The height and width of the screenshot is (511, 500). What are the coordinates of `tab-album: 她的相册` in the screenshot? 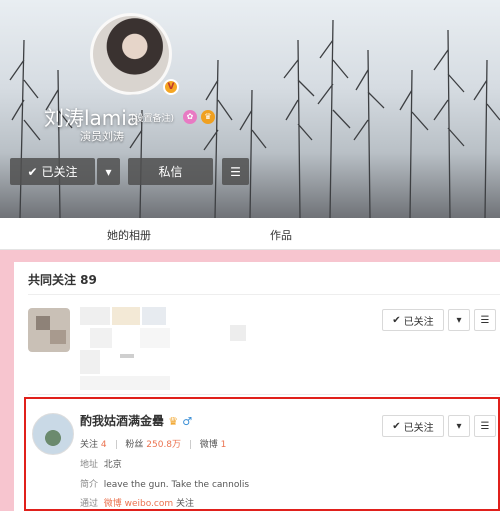 It's located at (129, 235).